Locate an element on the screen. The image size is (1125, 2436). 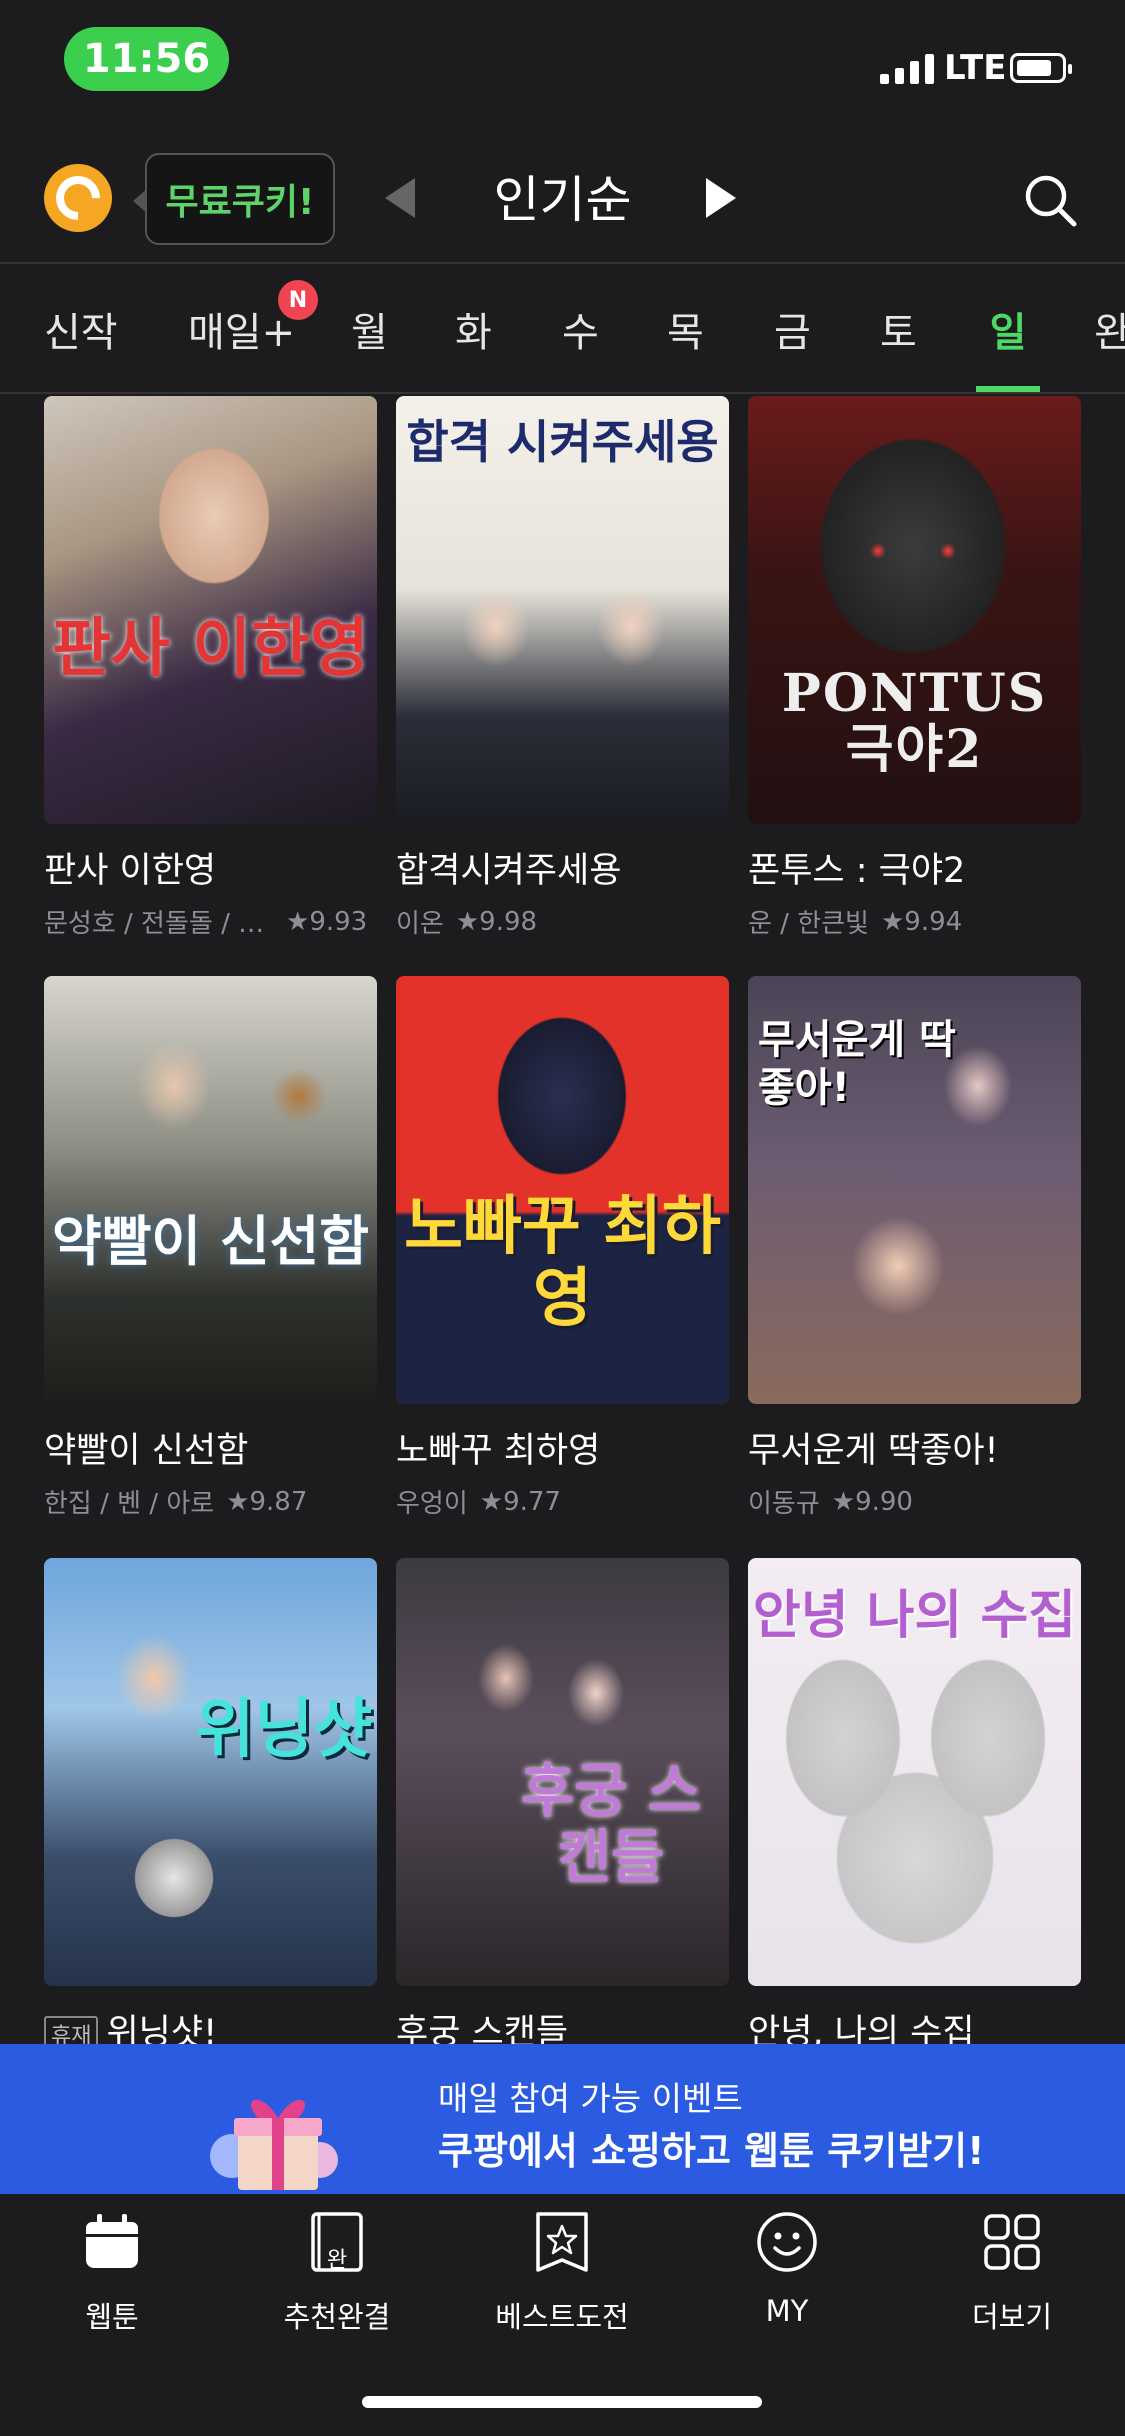
comic-card: 노빠꾸 최하영 노빠꾸 최하영 우엉이 ★ 9.77 is located at coordinates (562, 1248).